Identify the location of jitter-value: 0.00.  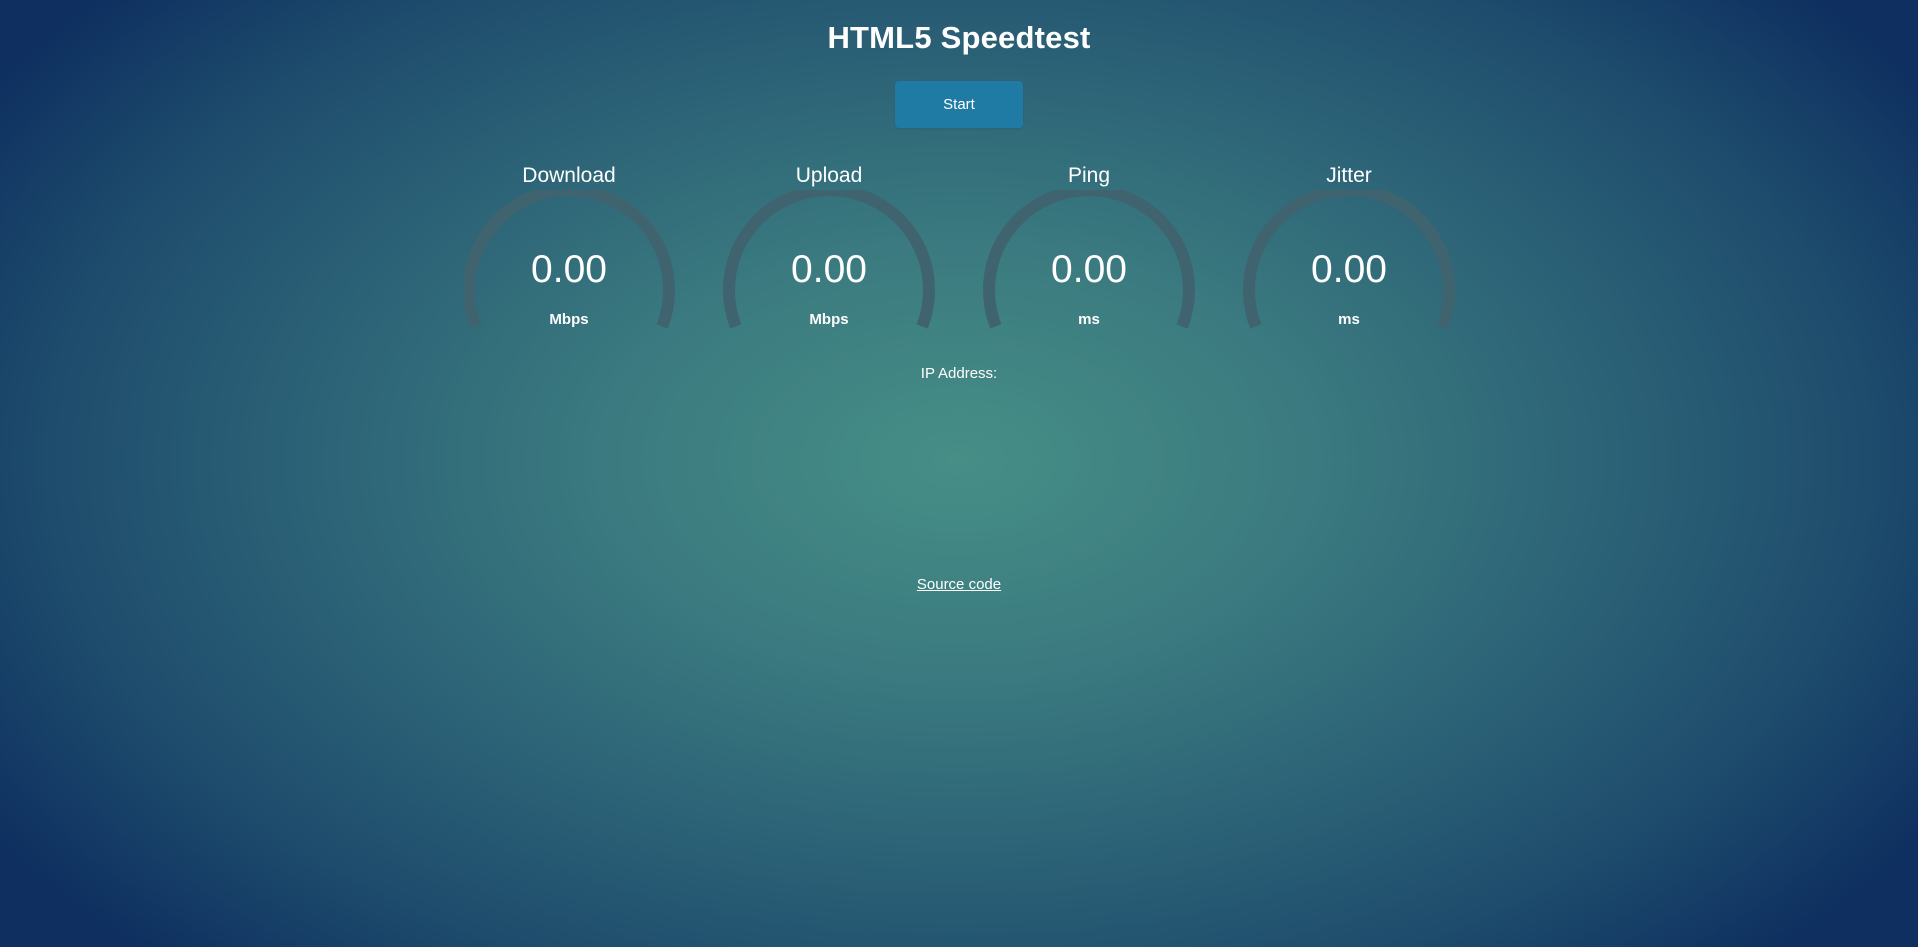
(1349, 269).